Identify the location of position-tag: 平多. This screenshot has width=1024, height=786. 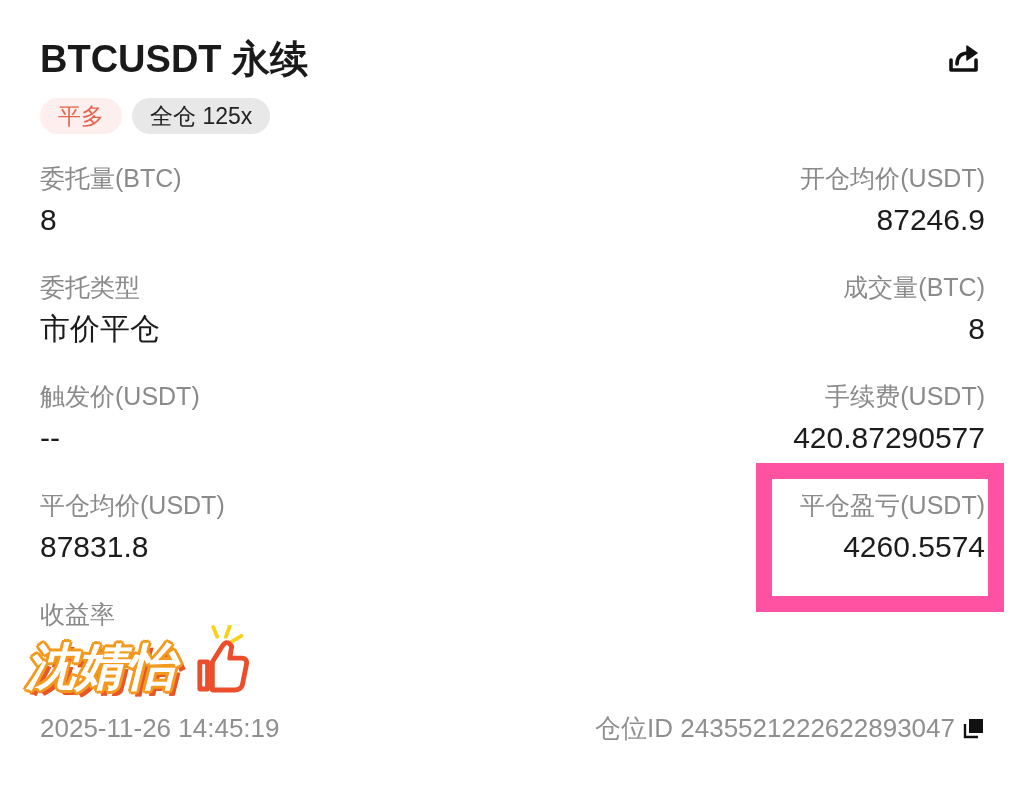
(81, 116).